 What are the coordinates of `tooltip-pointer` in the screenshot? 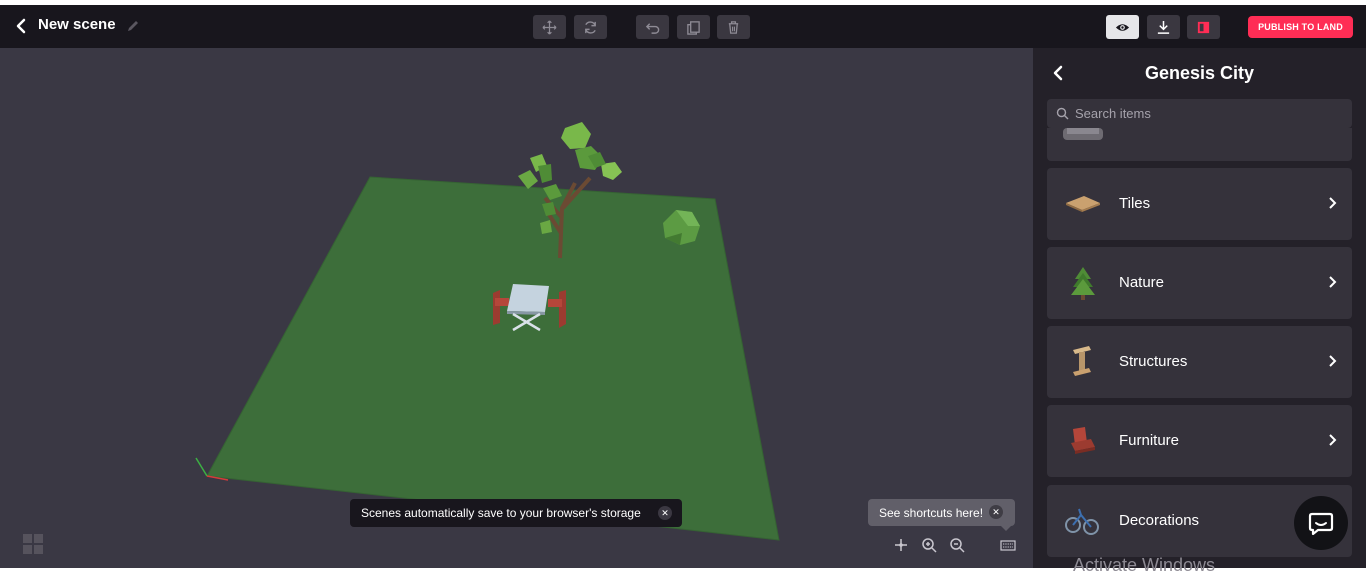 It's located at (1006, 528).